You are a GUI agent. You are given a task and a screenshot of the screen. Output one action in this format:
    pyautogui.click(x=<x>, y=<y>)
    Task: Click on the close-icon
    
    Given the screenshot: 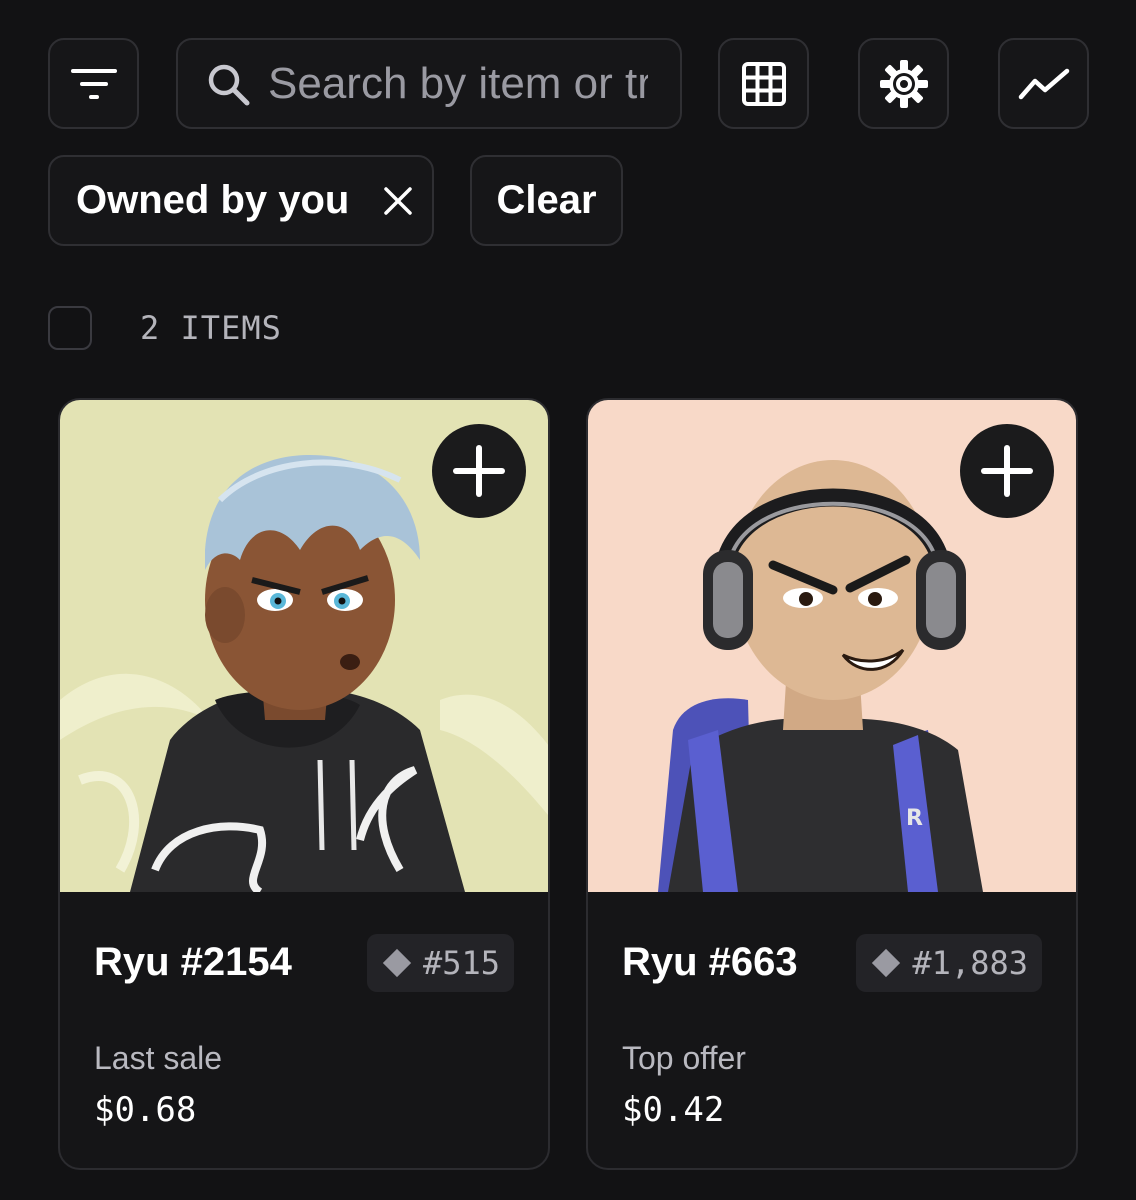 What is the action you would take?
    pyautogui.click(x=398, y=201)
    